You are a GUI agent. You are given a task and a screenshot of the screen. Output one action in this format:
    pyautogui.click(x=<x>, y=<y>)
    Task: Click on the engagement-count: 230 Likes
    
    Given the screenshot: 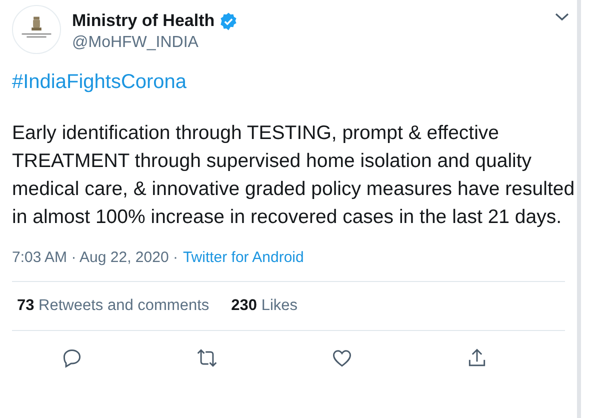 What is the action you would take?
    pyautogui.click(x=264, y=306)
    